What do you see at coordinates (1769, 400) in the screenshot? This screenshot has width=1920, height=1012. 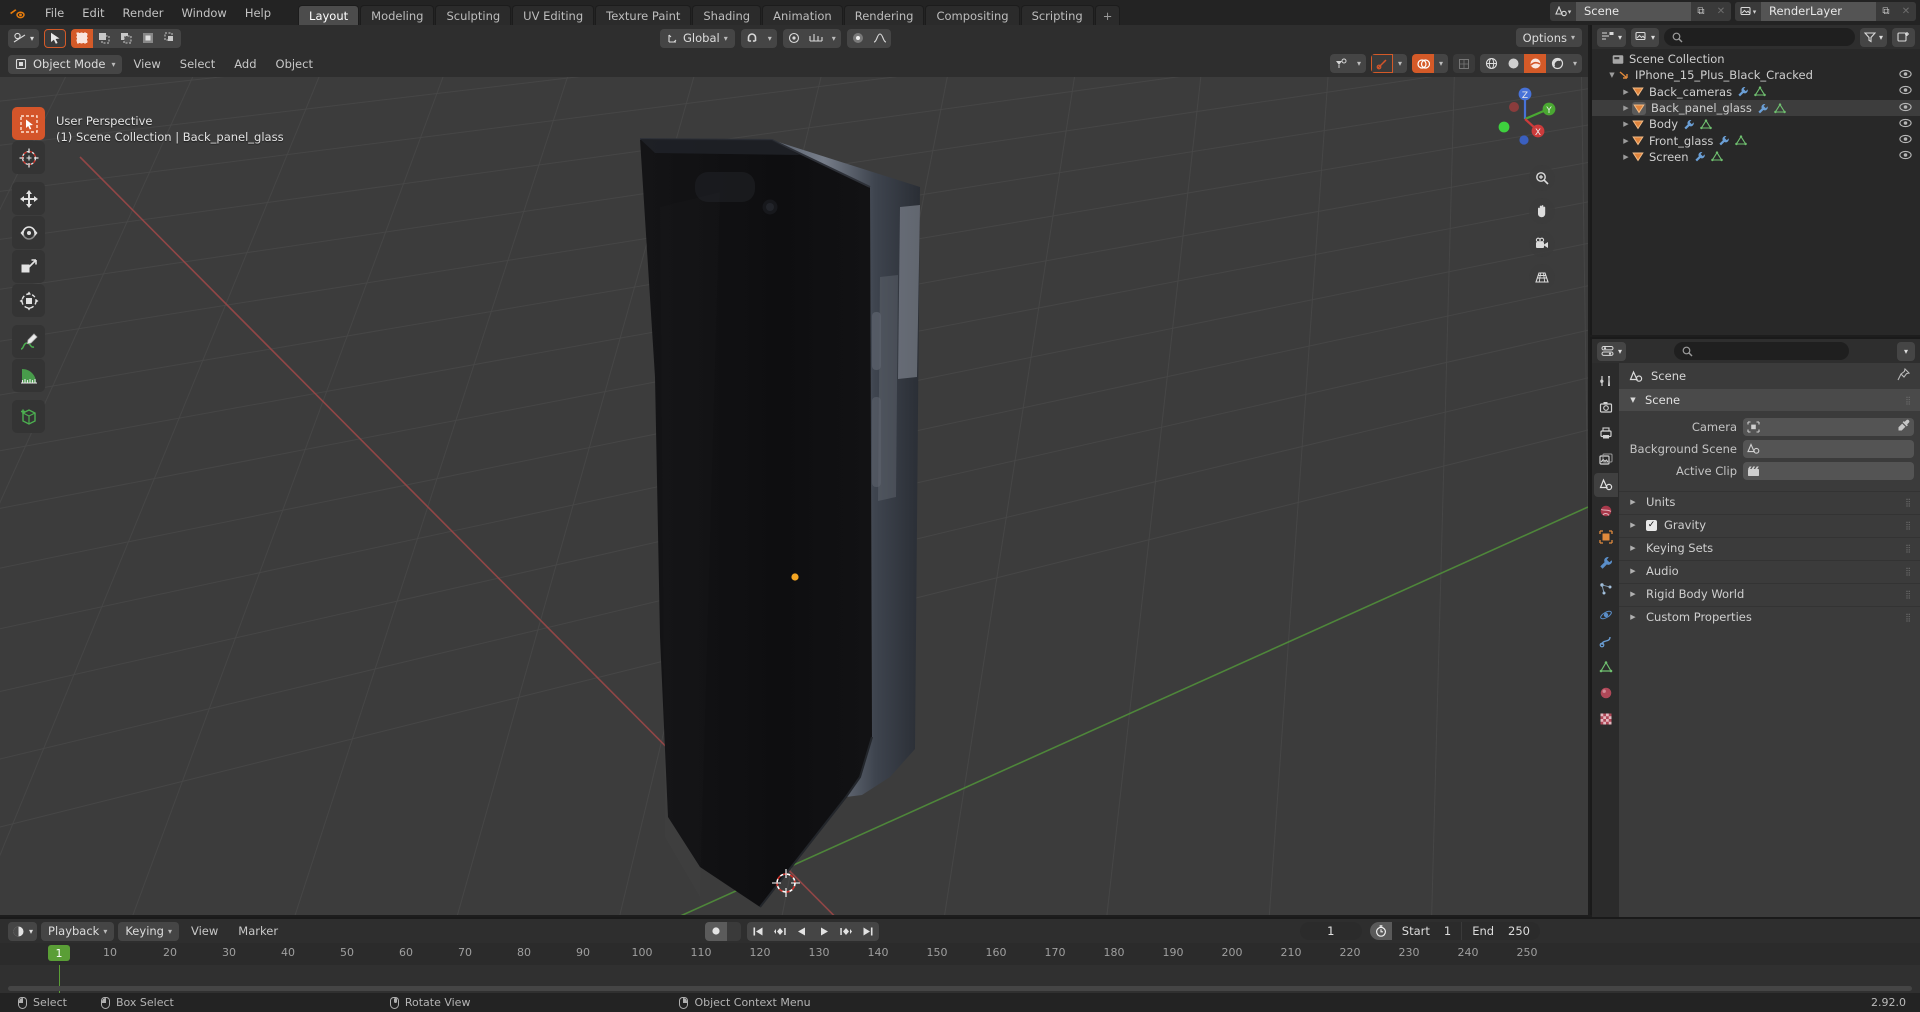 I see `scene-panel-header: ▼ Scene ⣿` at bounding box center [1769, 400].